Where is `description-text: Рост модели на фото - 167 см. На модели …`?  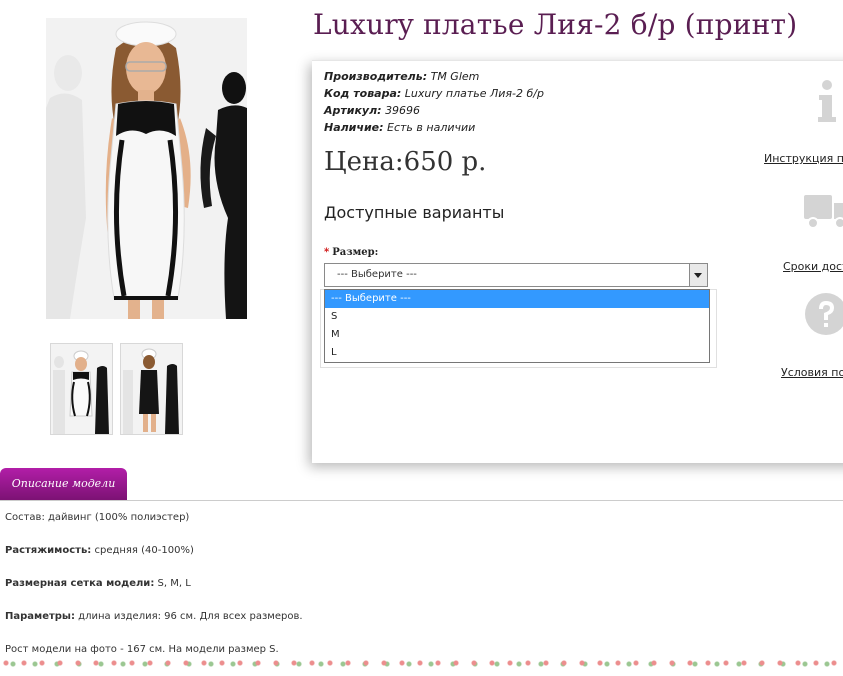 description-text: Рост модели на фото - 167 см. На модели … is located at coordinates (142, 649).